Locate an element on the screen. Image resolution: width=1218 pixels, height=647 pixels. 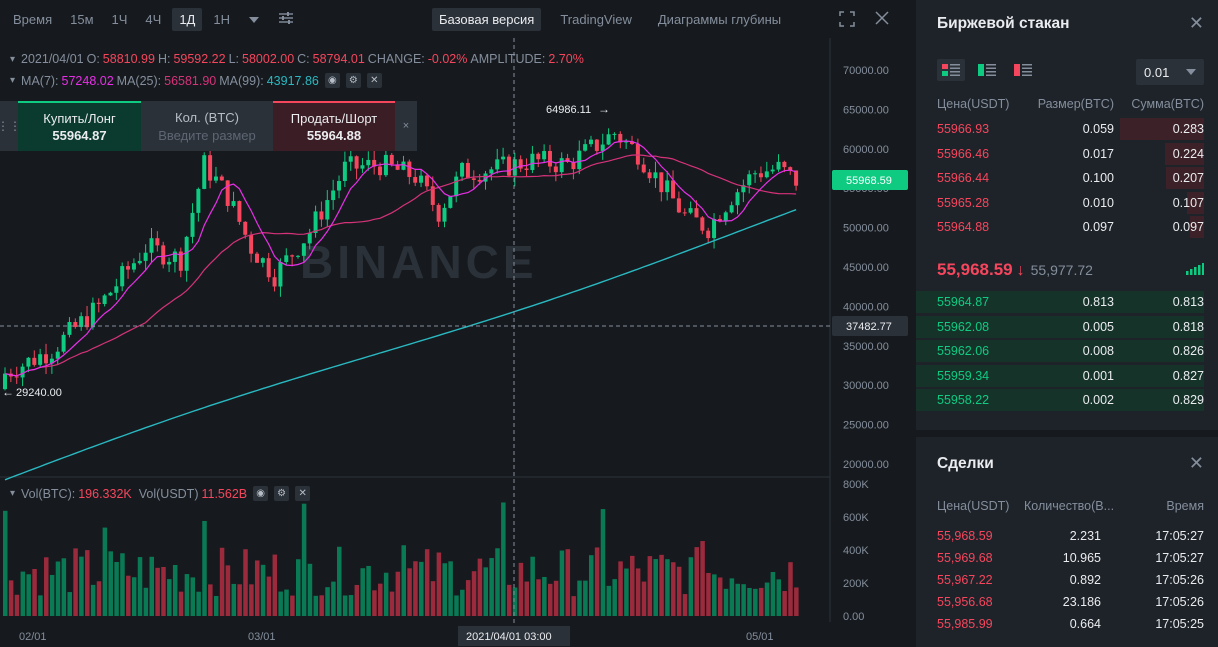
ask-row: 55965.28 0.010 0.107 is located at coordinates (1067, 202).